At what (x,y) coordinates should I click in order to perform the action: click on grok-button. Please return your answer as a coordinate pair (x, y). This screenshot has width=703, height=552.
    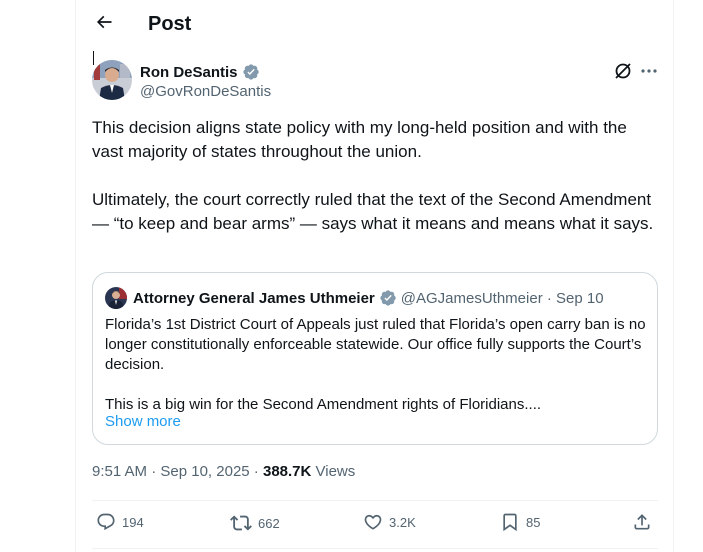
    Looking at the image, I should click on (623, 73).